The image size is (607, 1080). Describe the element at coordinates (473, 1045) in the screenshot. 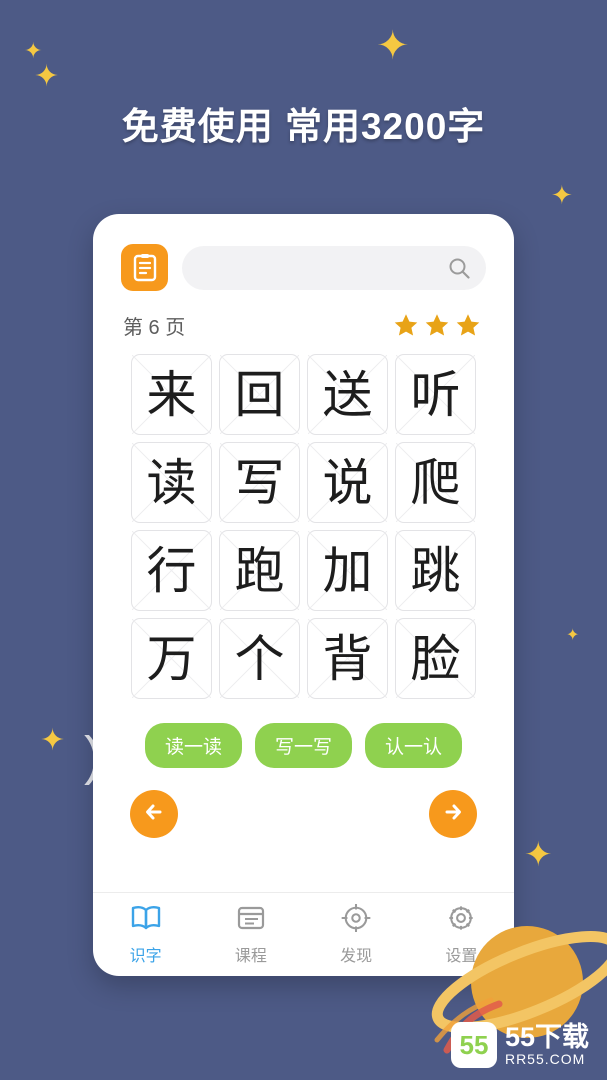

I see `watermark-badge: 55` at that location.